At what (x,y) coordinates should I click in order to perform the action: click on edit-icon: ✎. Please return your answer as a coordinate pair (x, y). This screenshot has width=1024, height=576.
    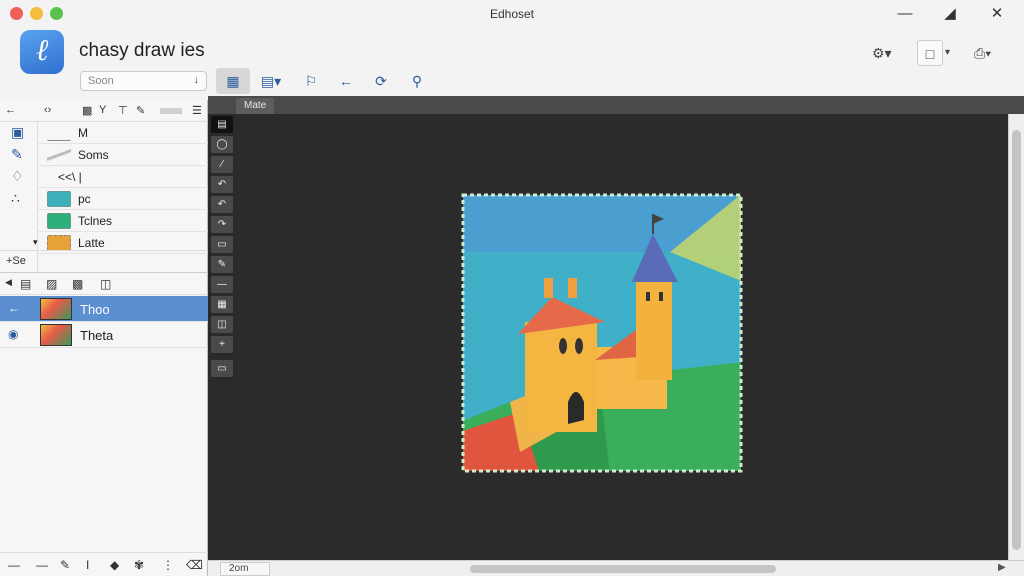
    Looking at the image, I should click on (140, 110).